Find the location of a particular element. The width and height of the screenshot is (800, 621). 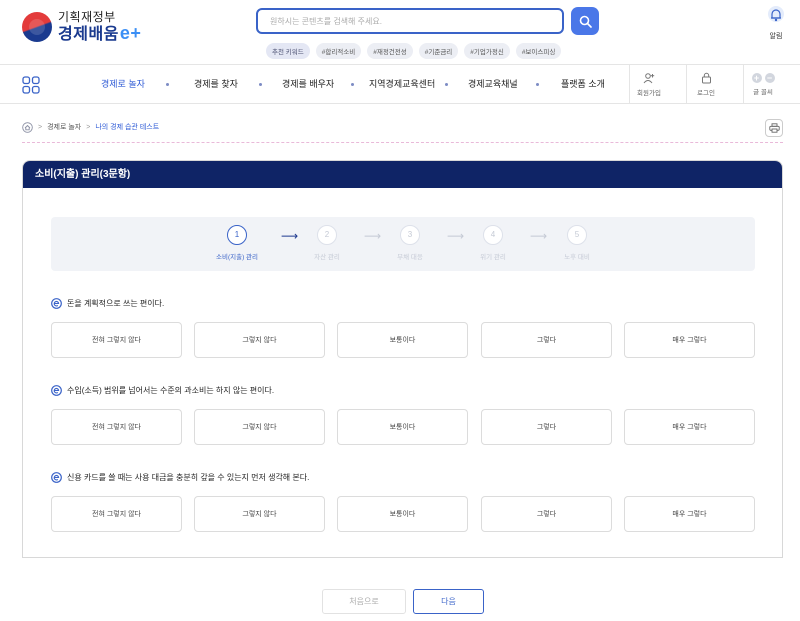

search-input is located at coordinates (410, 21).